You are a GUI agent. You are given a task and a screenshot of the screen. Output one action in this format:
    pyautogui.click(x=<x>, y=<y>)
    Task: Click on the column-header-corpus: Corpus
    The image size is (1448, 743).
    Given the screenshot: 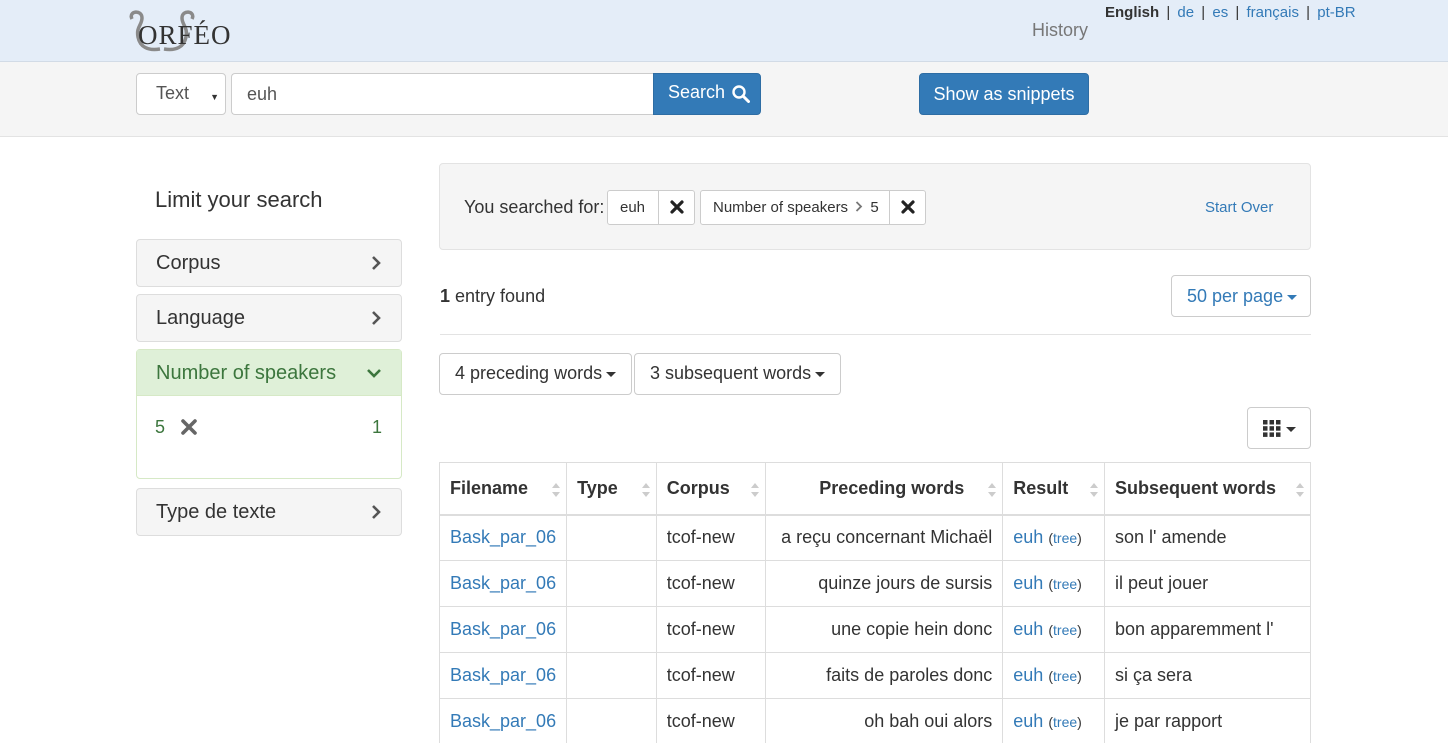 What is the action you would take?
    pyautogui.click(x=711, y=489)
    